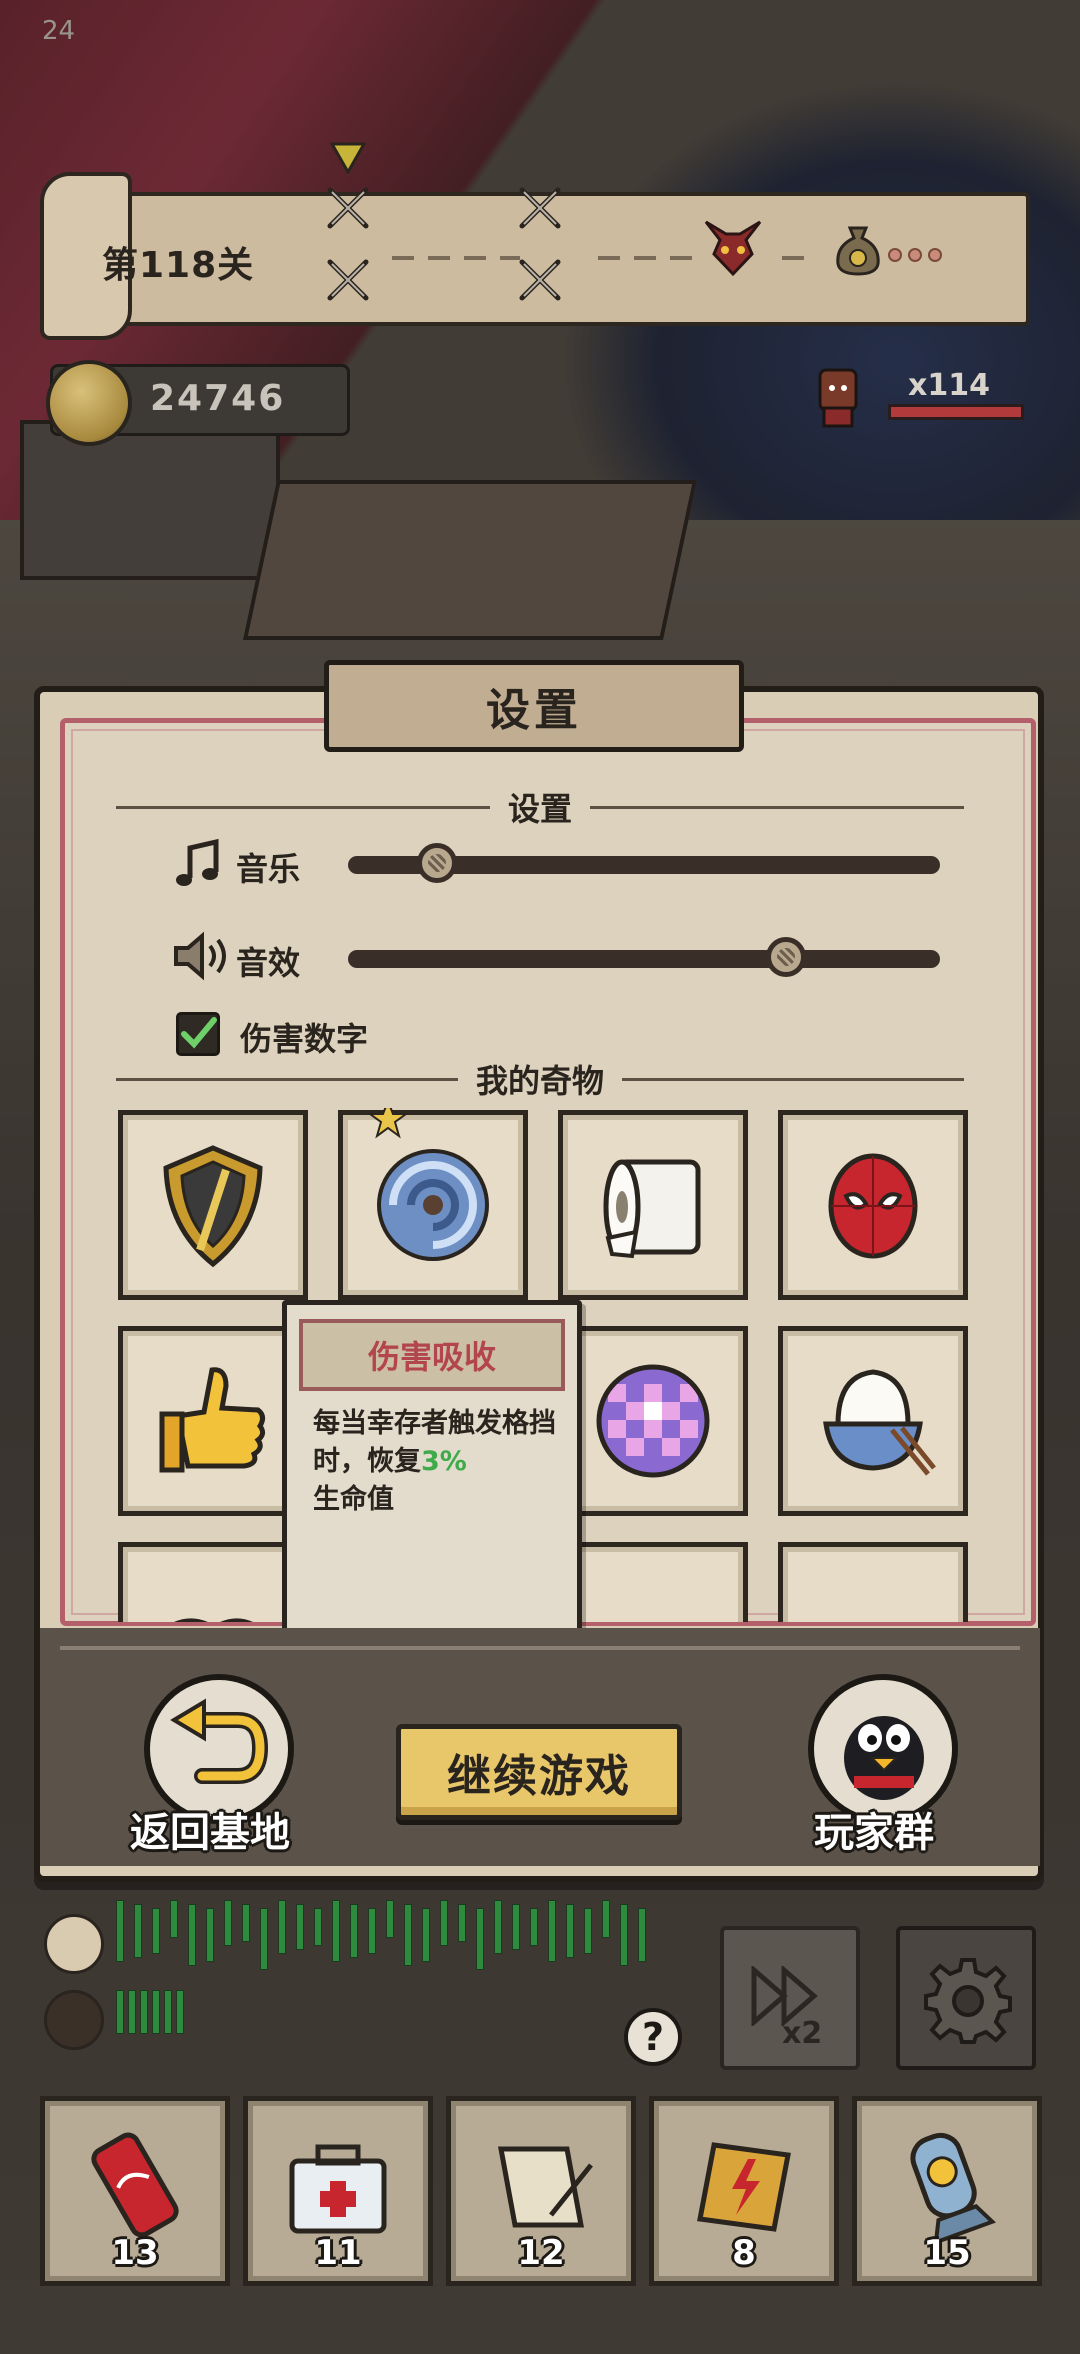  I want to click on toilet-paper-icon, so click(652, 1209).